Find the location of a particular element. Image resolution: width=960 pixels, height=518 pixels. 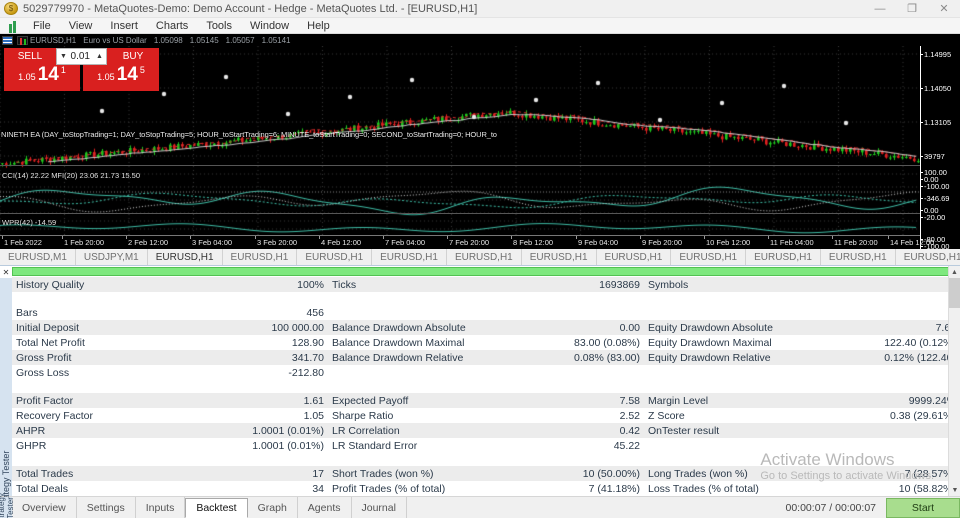

candles-icon is located at coordinates (22, 40).